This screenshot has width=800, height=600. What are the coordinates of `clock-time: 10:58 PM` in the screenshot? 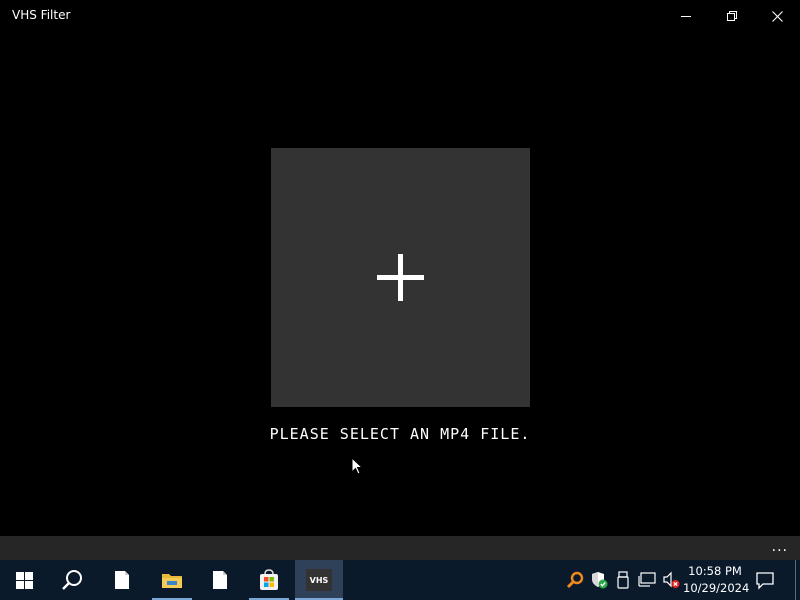 It's located at (715, 571).